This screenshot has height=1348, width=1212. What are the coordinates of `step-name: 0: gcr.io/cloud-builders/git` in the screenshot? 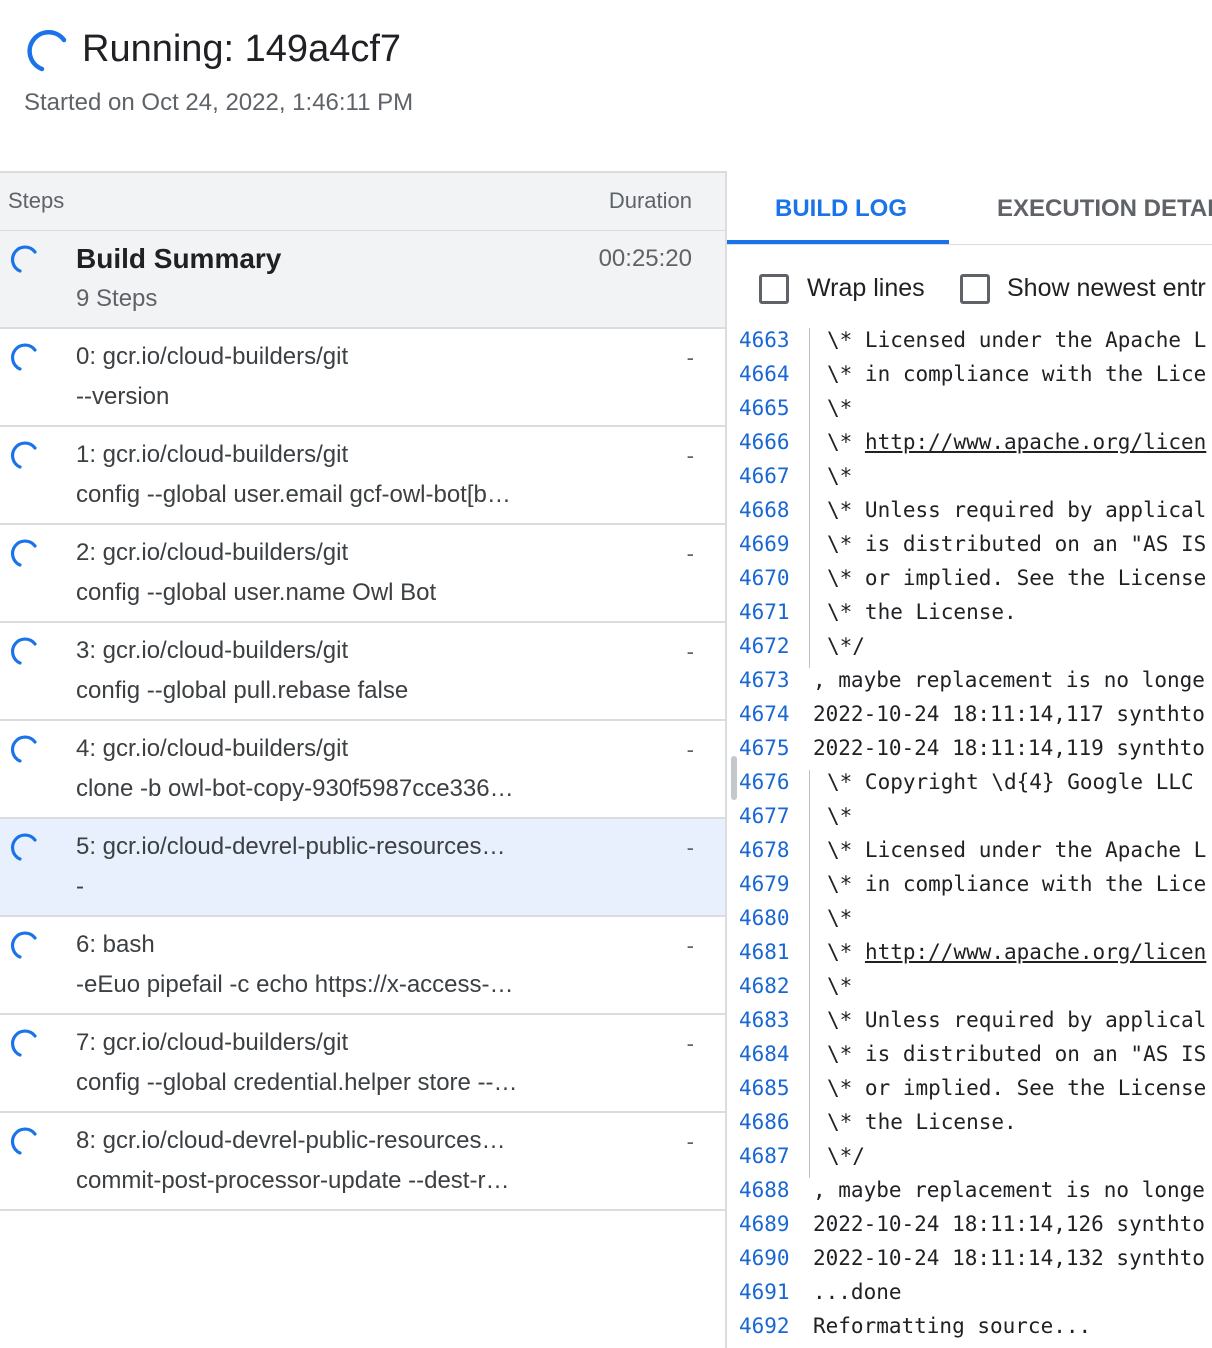 It's located at (212, 356).